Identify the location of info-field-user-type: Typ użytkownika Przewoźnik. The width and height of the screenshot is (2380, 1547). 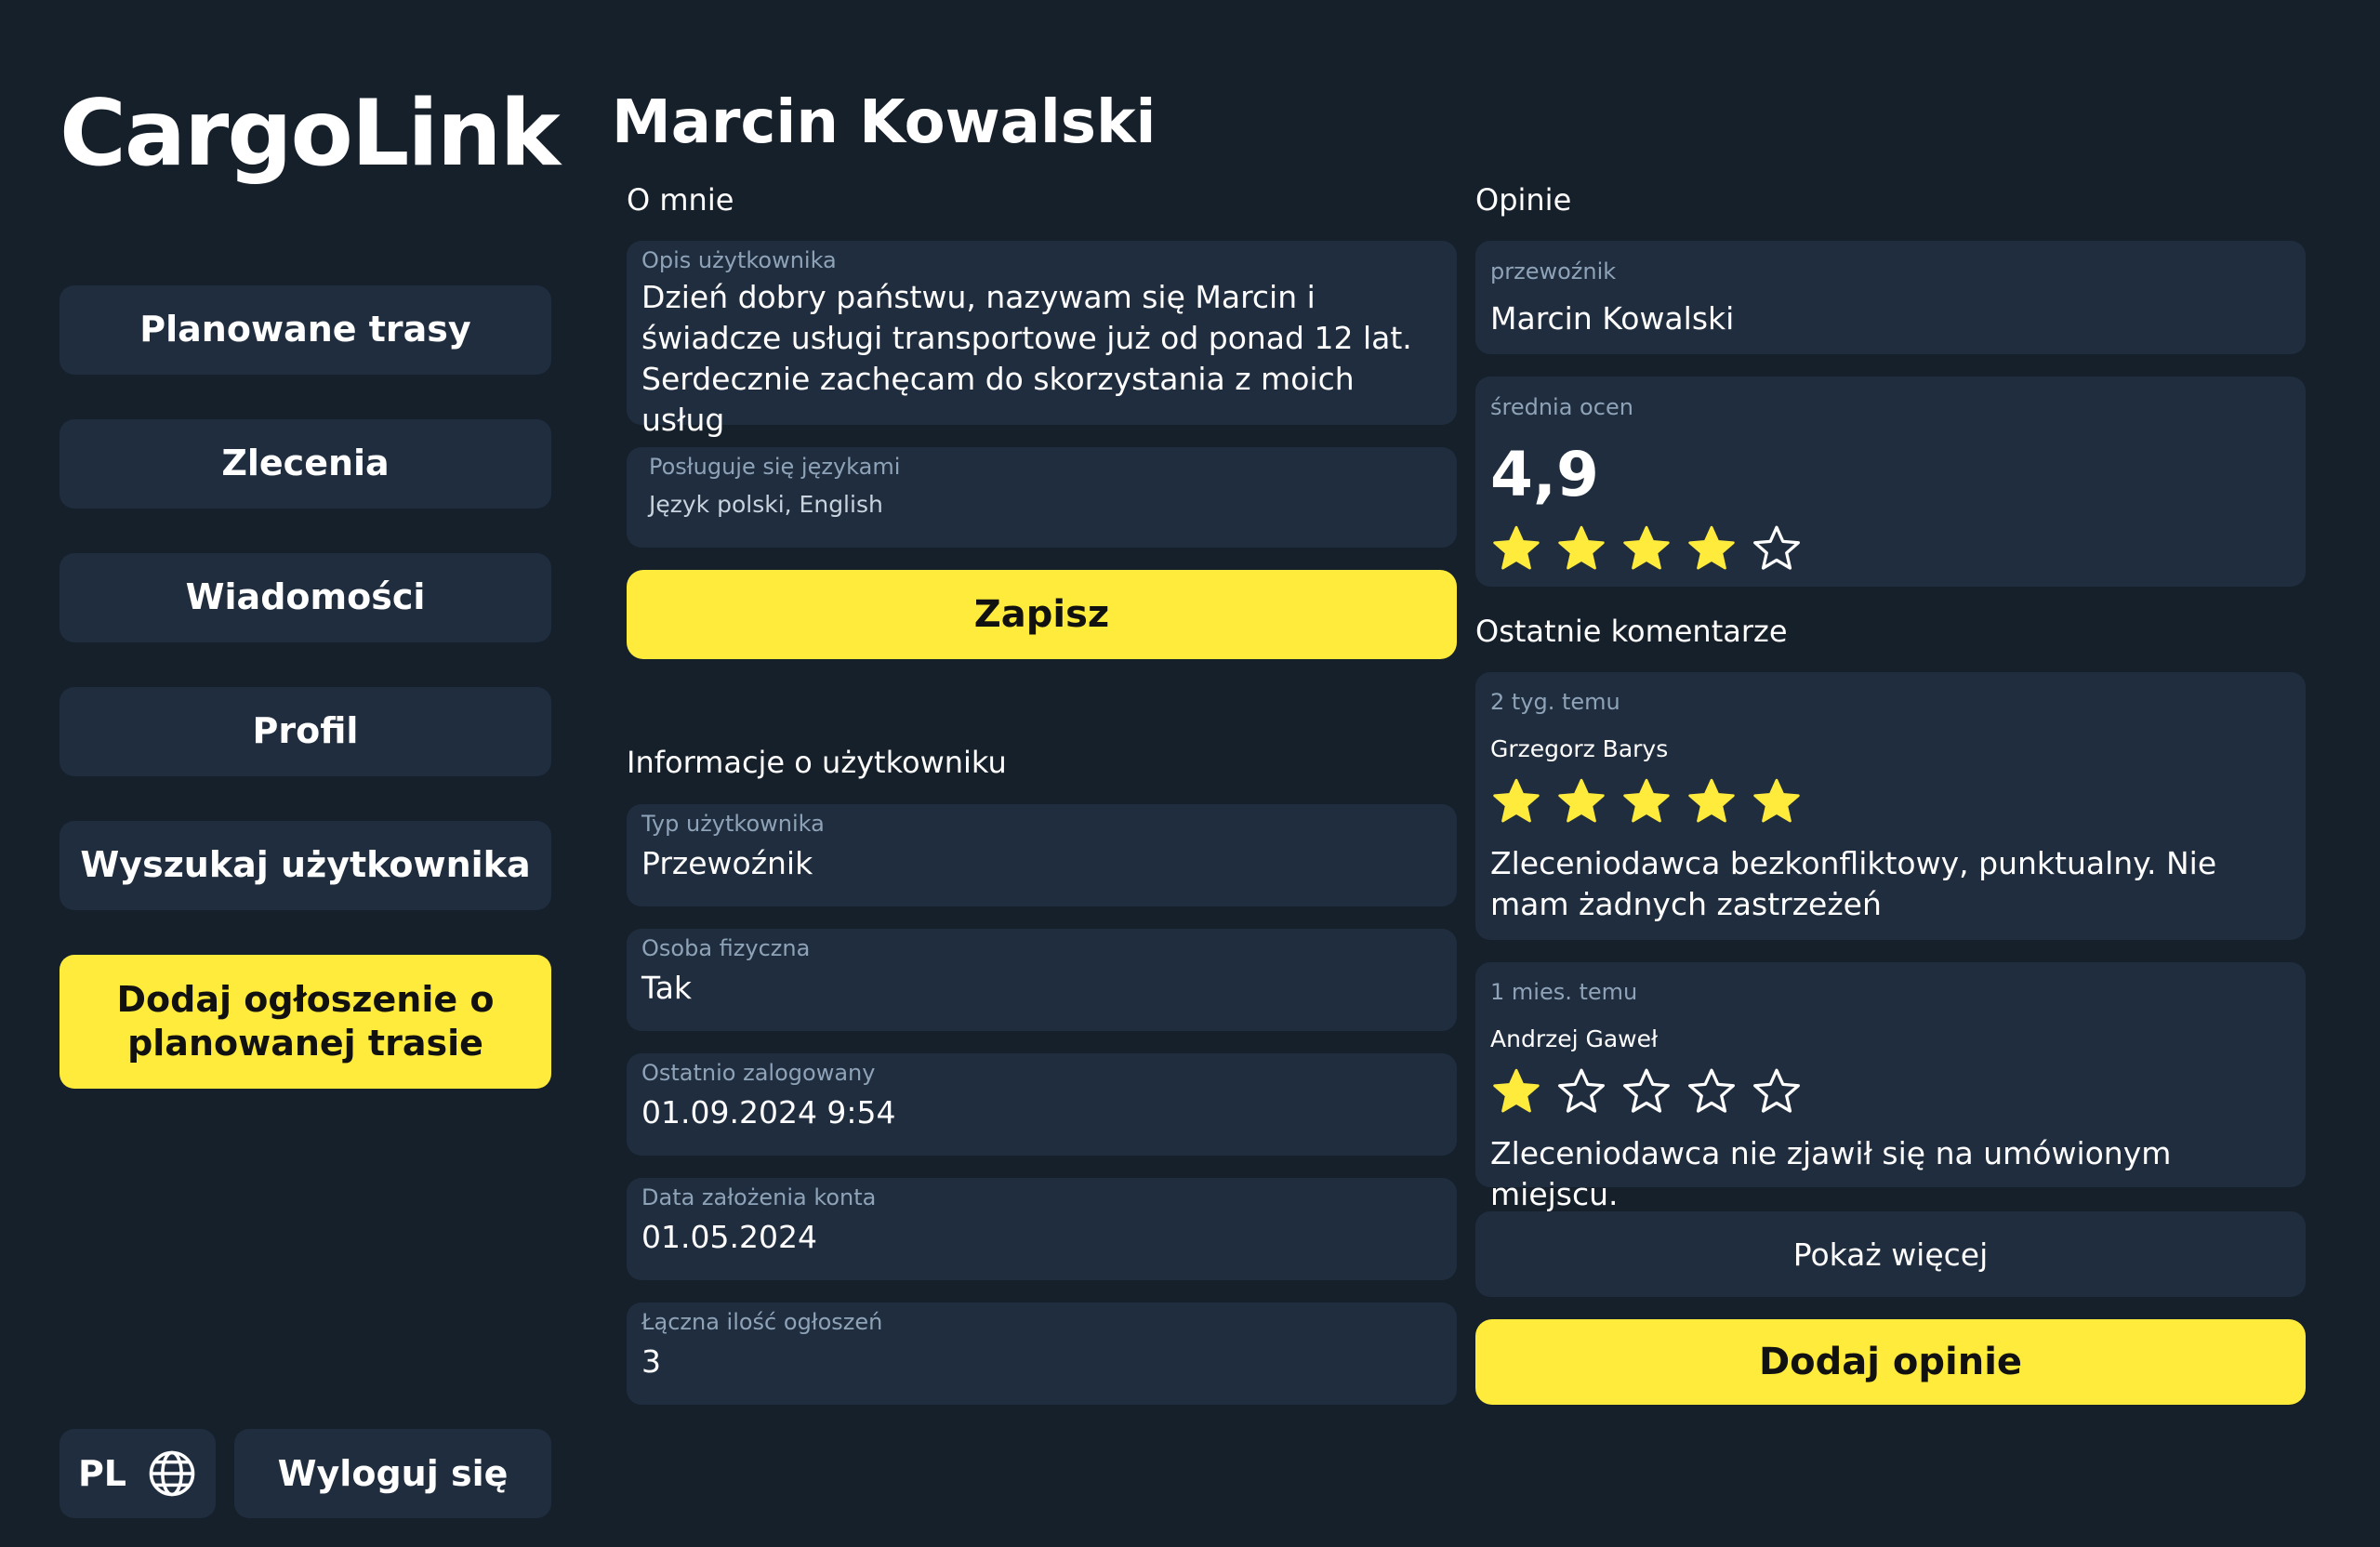
(1042, 855).